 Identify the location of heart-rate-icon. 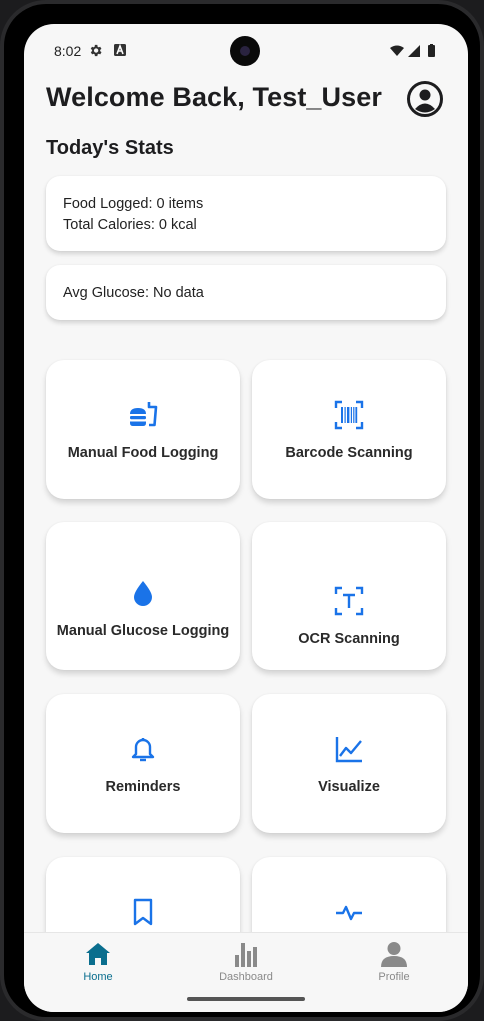
(349, 913).